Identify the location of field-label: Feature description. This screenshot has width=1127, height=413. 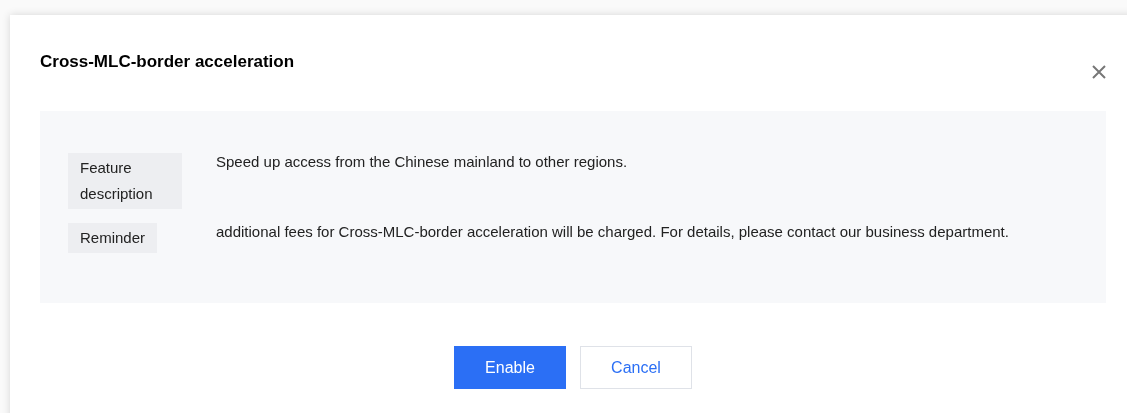
(125, 181).